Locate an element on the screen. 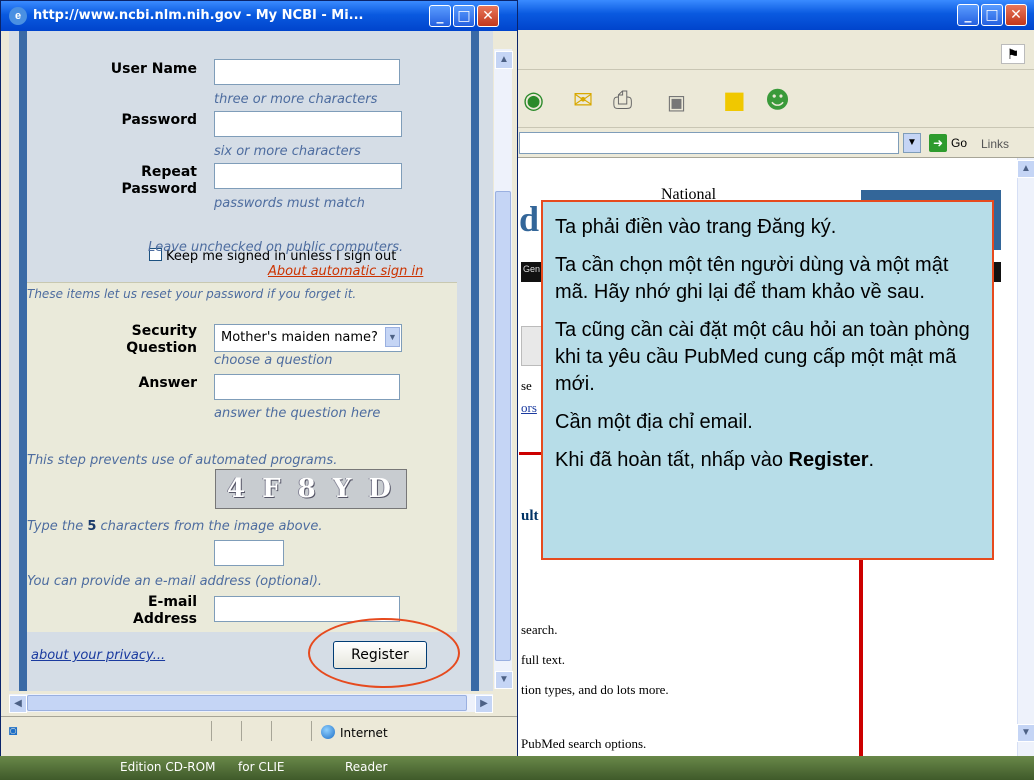 The width and height of the screenshot is (1034, 780). status-bar is located at coordinates (259, 736).